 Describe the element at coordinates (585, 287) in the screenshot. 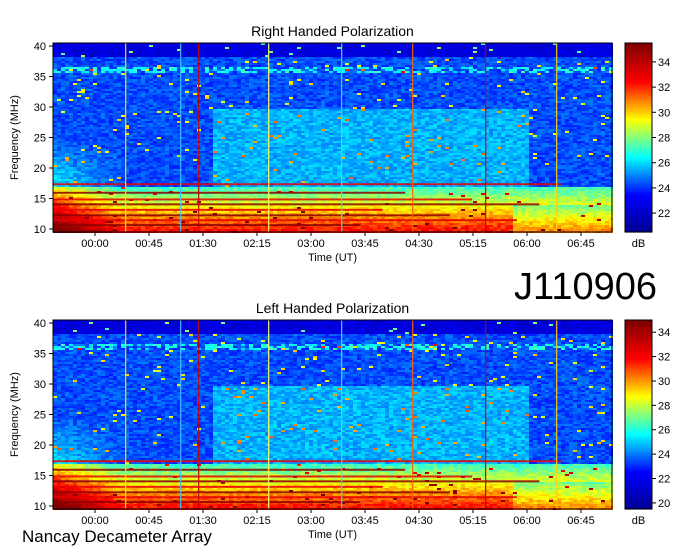

I see `observation-id: J110906` at that location.